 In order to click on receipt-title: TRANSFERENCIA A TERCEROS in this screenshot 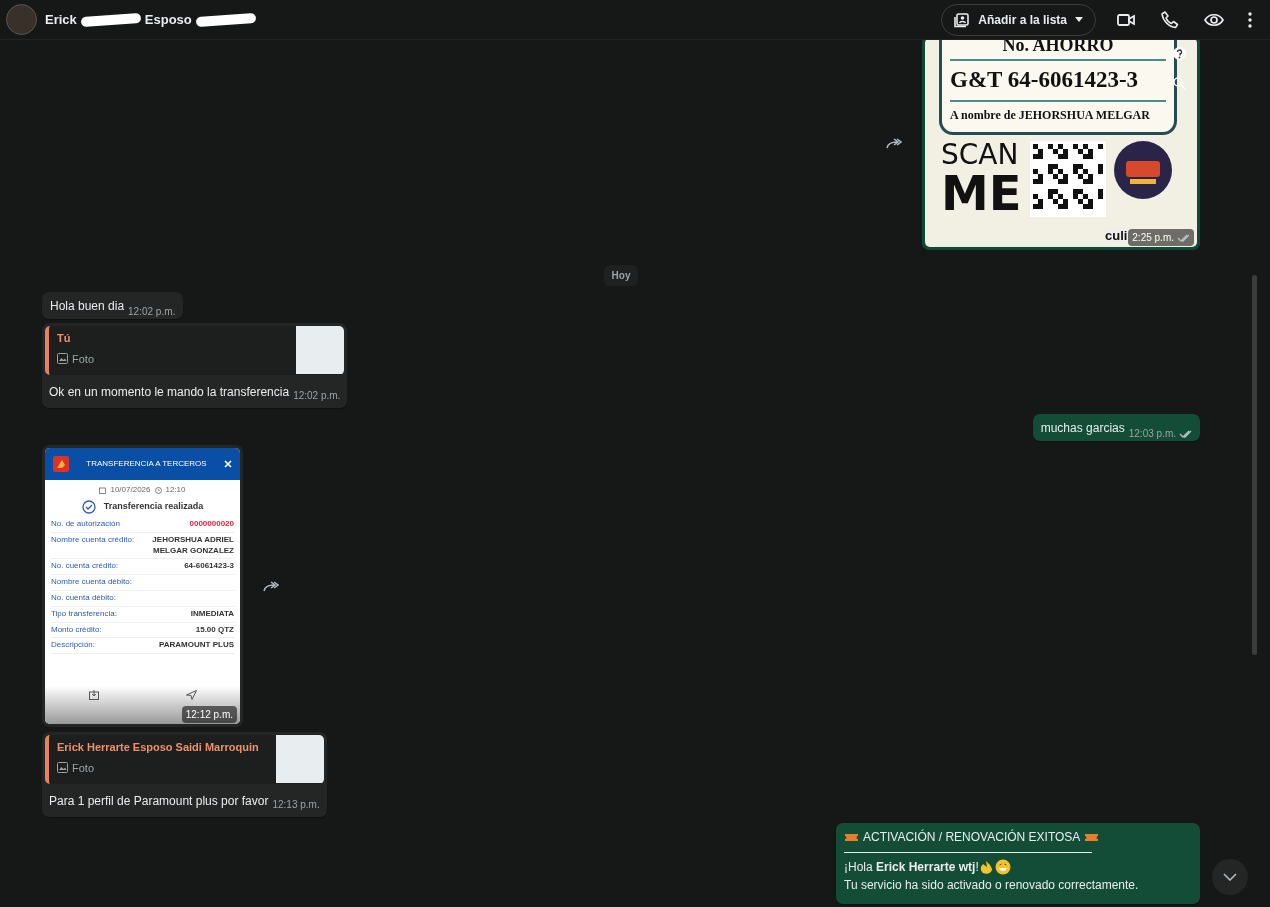, I will do `click(146, 464)`.